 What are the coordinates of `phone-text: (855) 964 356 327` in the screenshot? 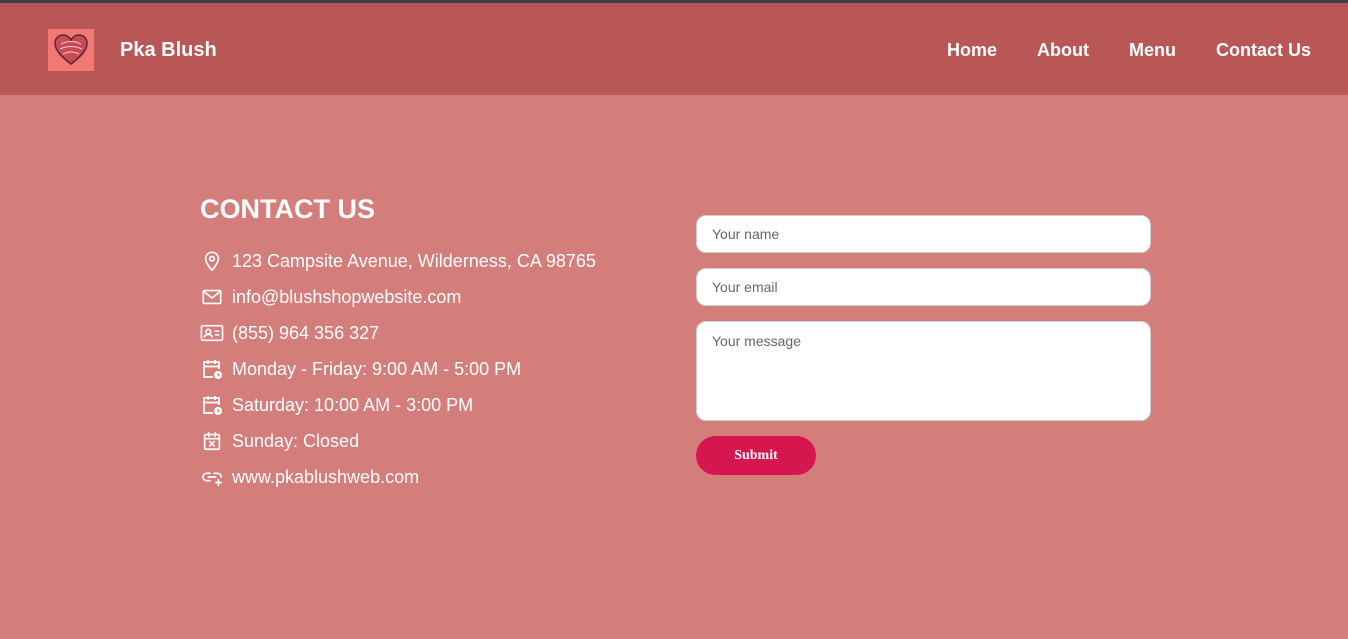 It's located at (305, 333).